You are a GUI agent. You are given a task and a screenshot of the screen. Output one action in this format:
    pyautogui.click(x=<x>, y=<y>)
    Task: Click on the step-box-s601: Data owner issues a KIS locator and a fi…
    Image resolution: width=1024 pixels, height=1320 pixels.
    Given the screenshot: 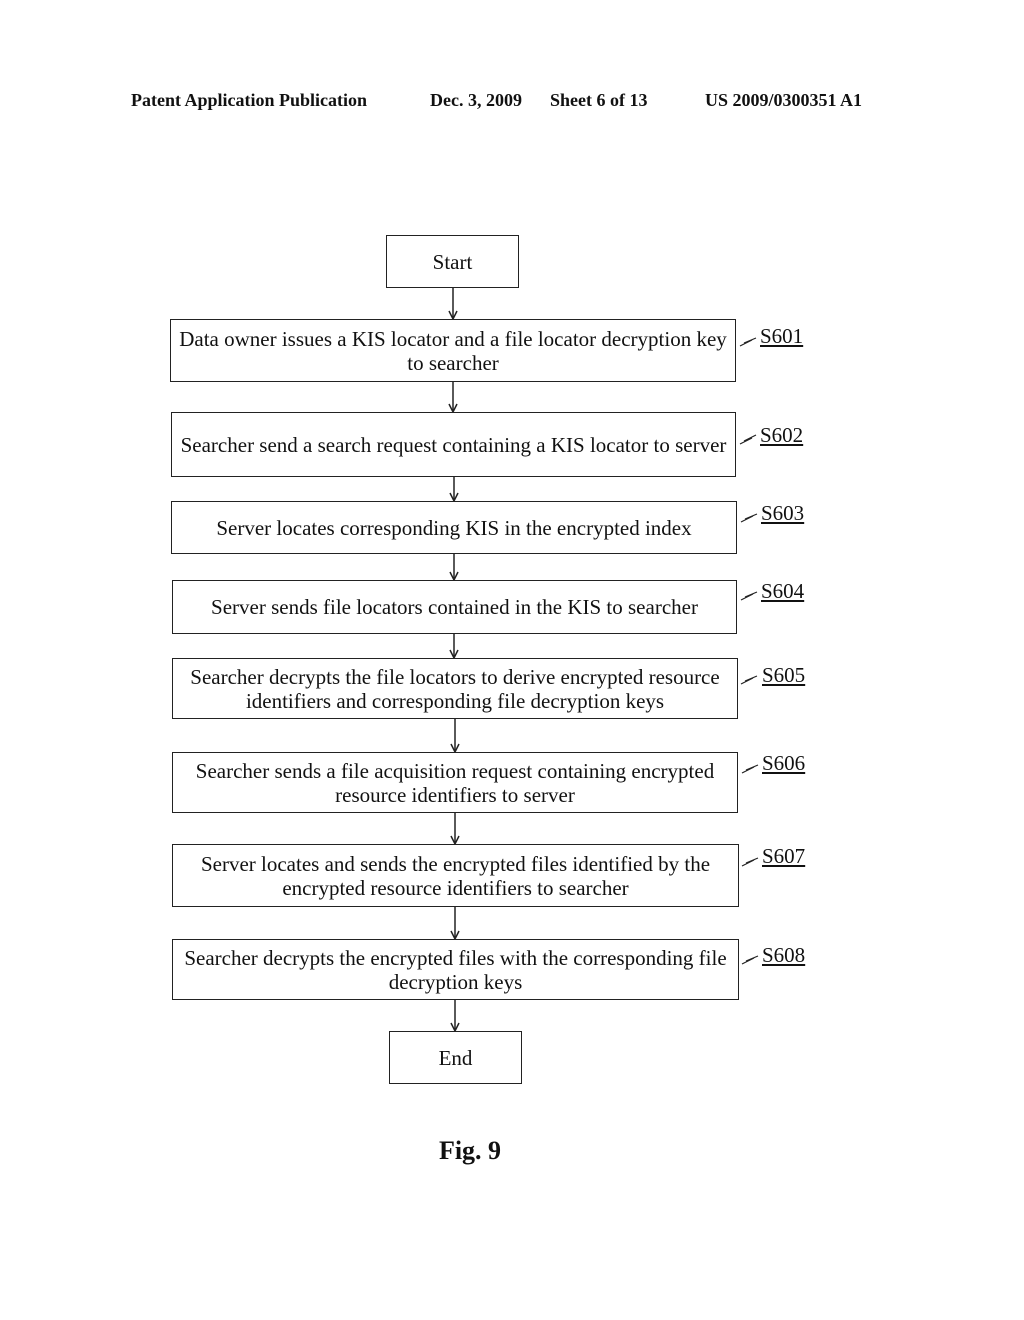 What is the action you would take?
    pyautogui.click(x=453, y=350)
    